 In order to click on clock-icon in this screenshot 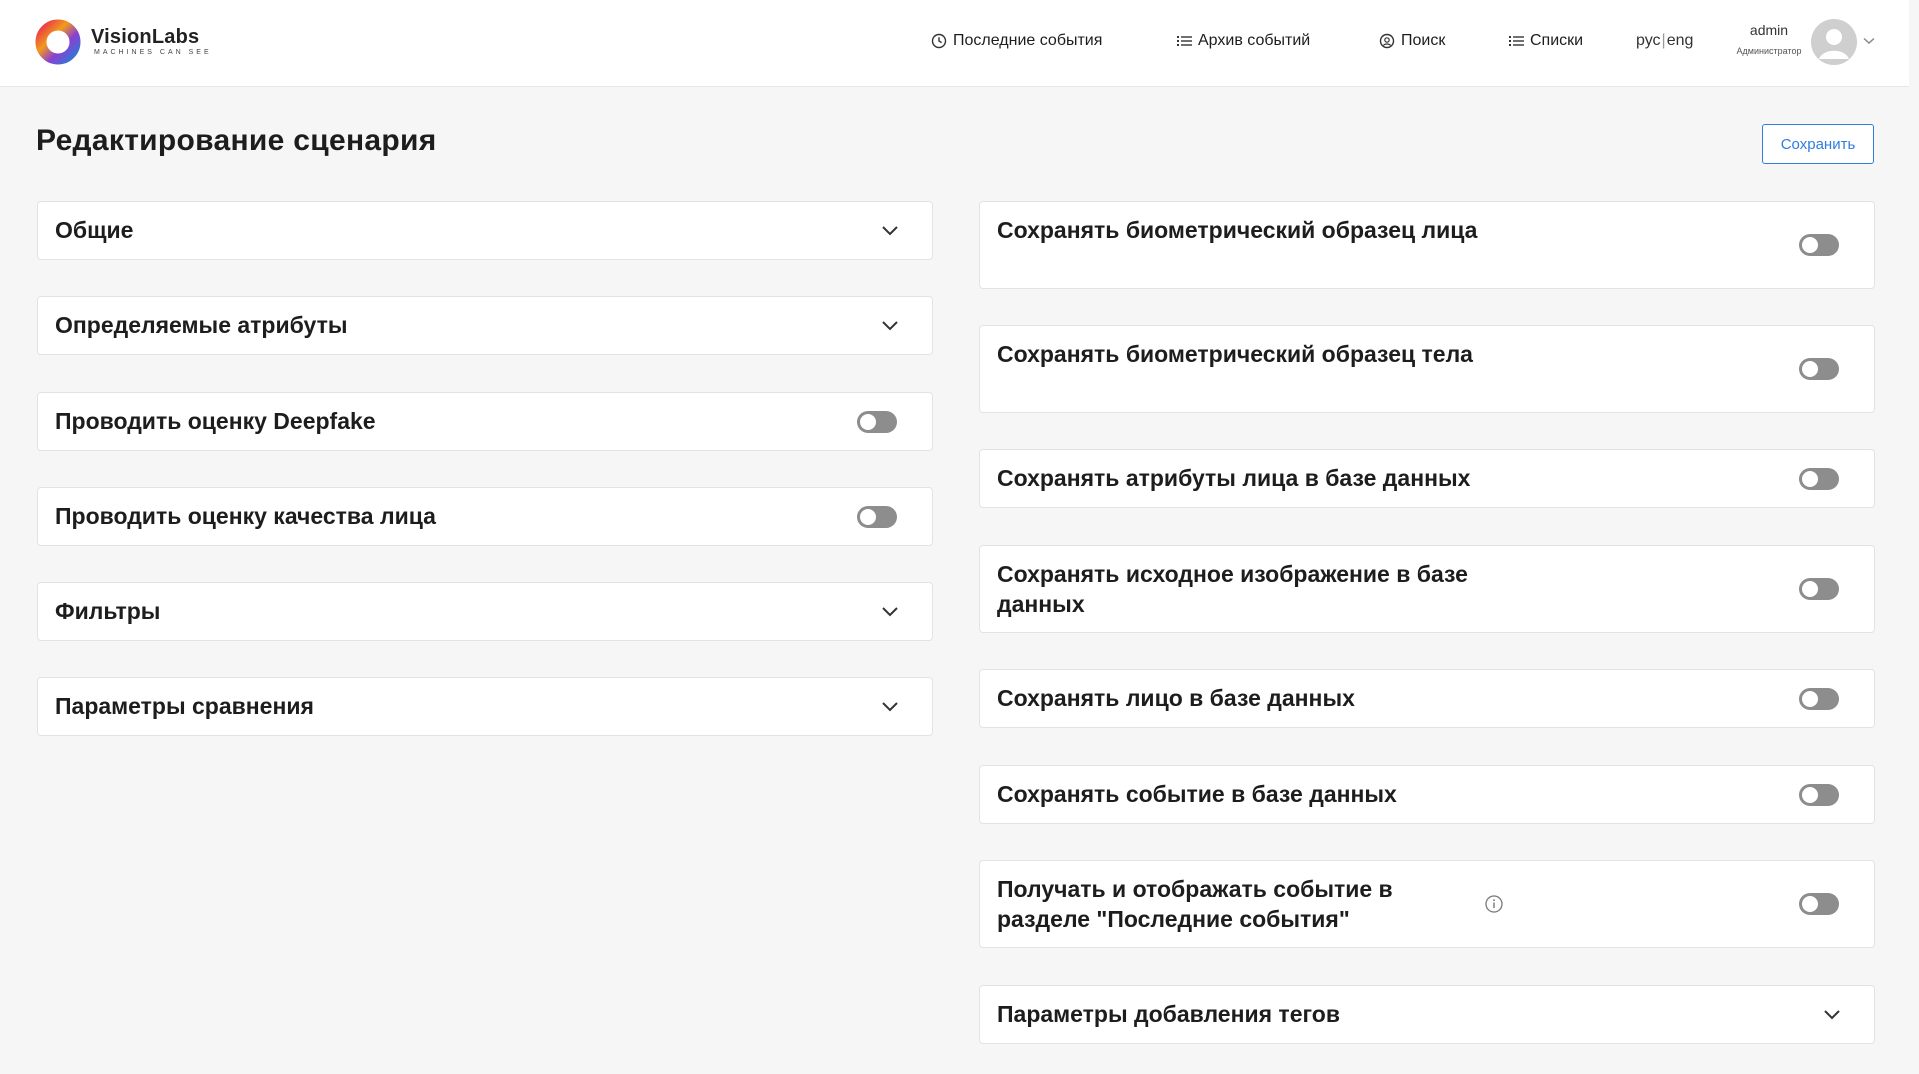, I will do `click(939, 41)`.